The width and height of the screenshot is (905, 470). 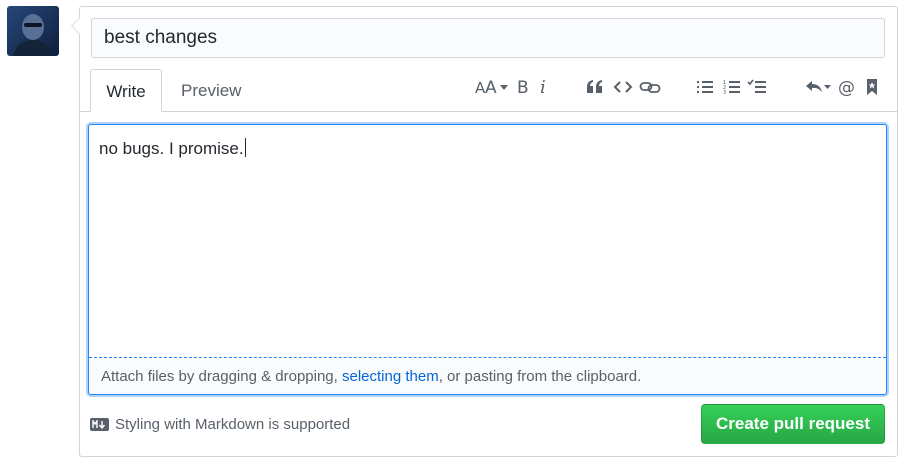 I want to click on task-list-icon, so click(x=757, y=87).